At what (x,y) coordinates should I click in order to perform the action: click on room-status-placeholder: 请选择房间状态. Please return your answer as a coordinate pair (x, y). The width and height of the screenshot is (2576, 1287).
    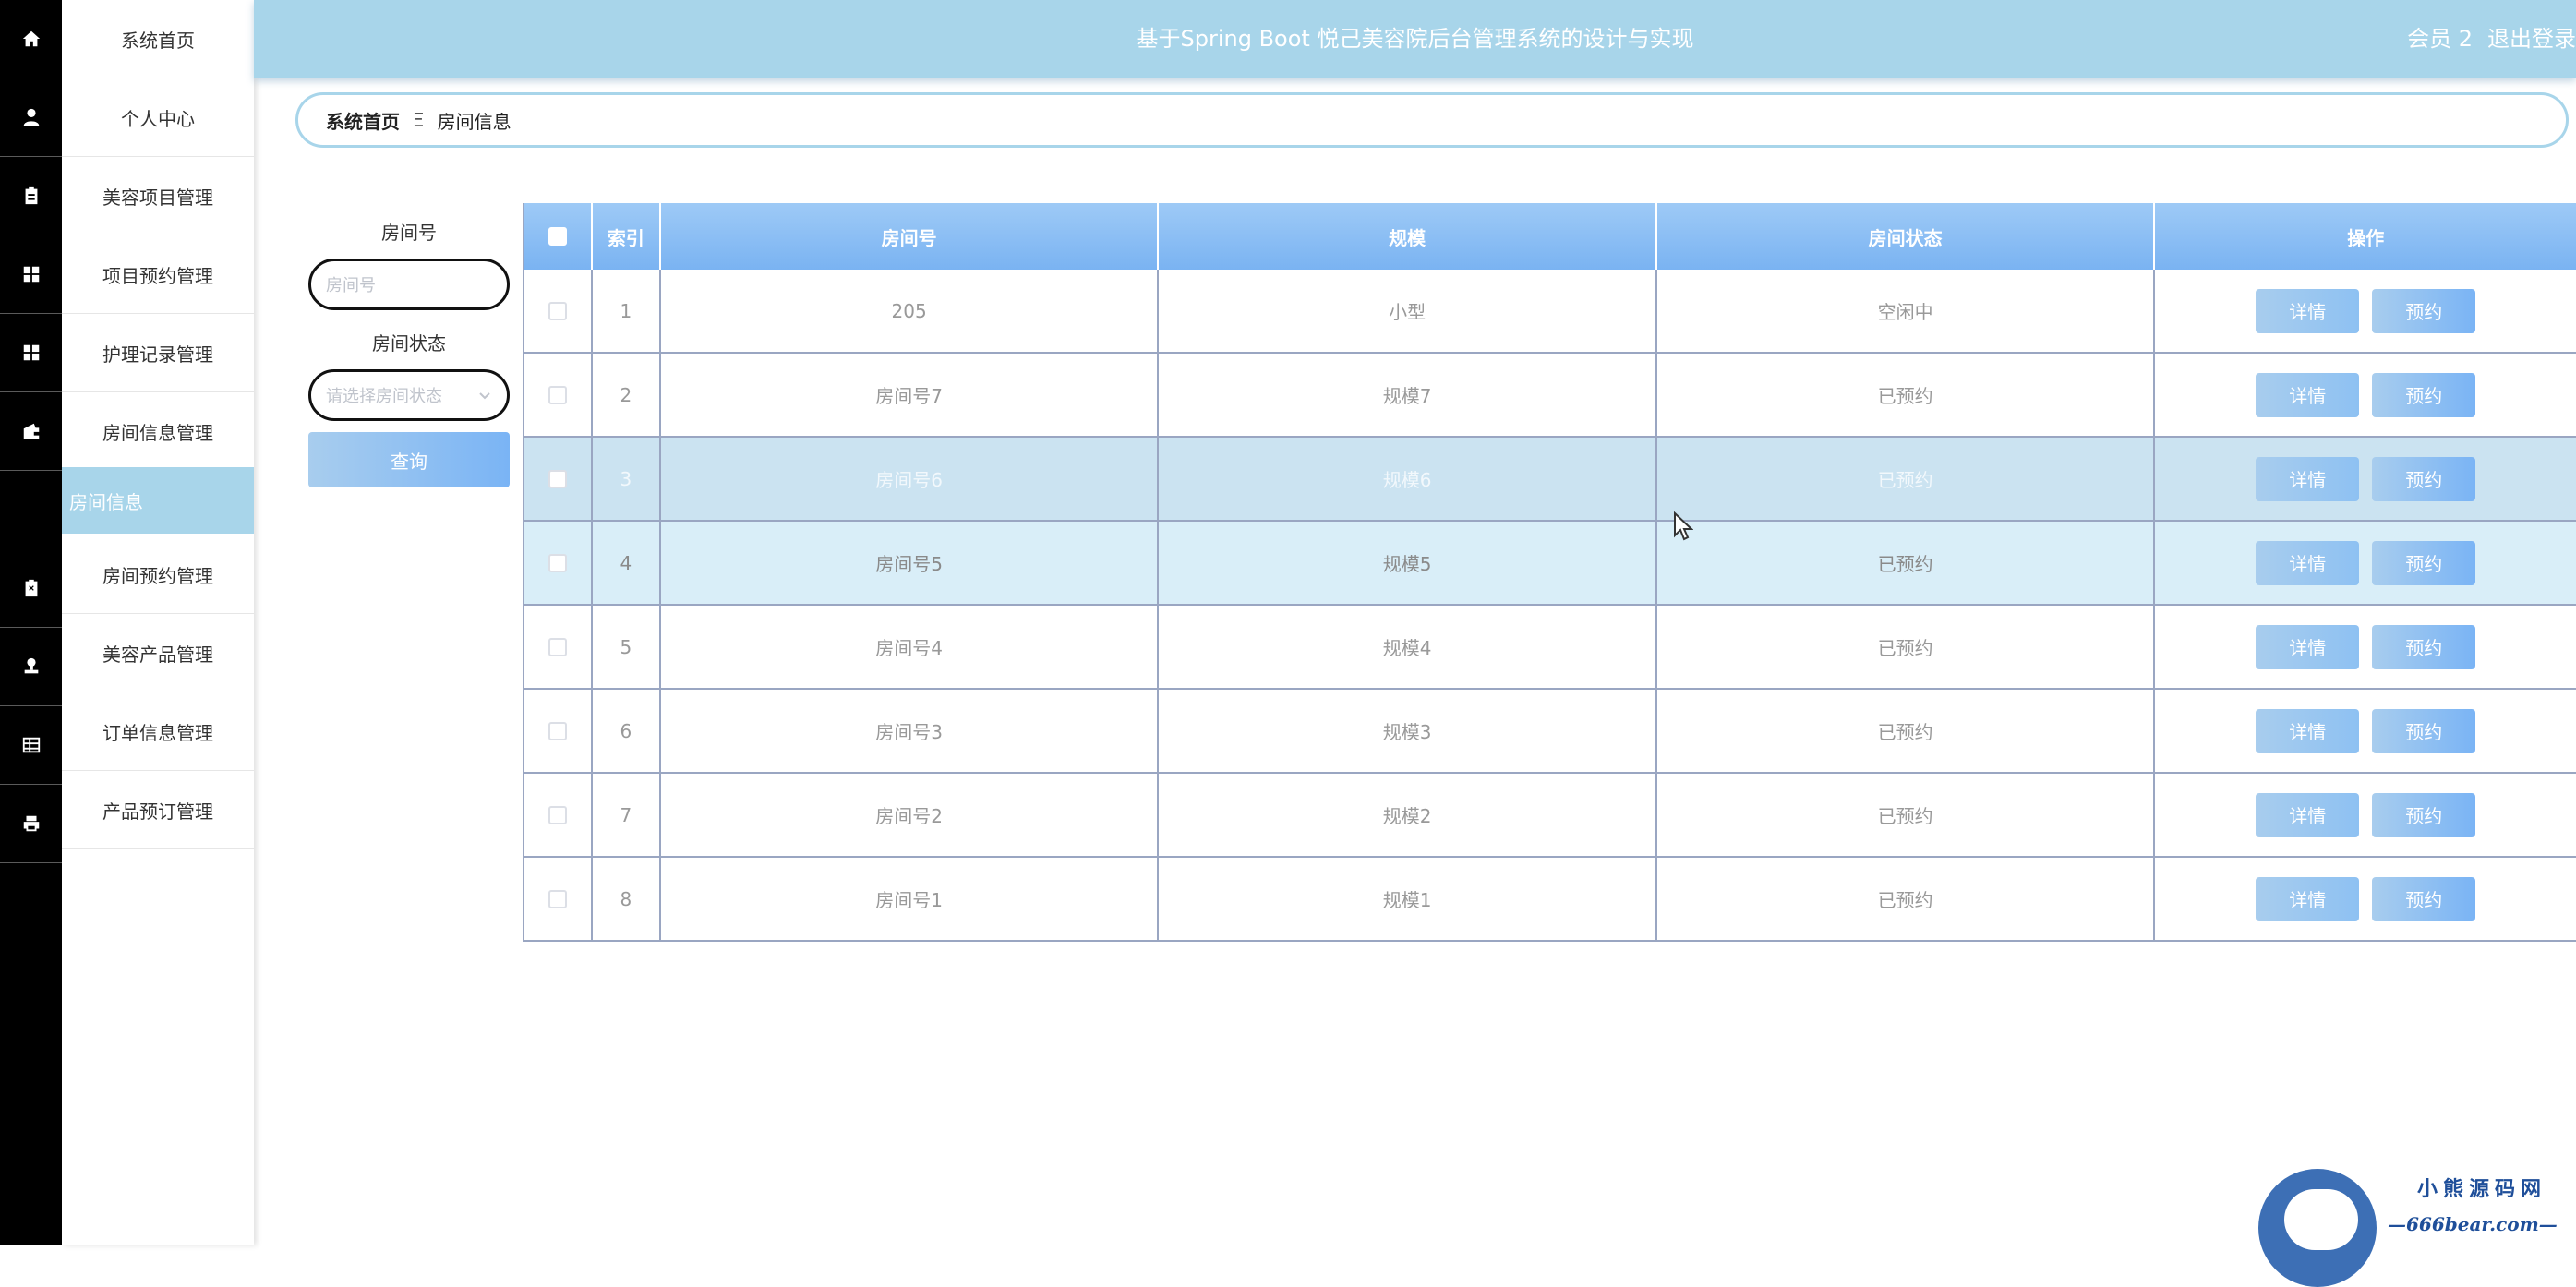
    Looking at the image, I should click on (384, 397).